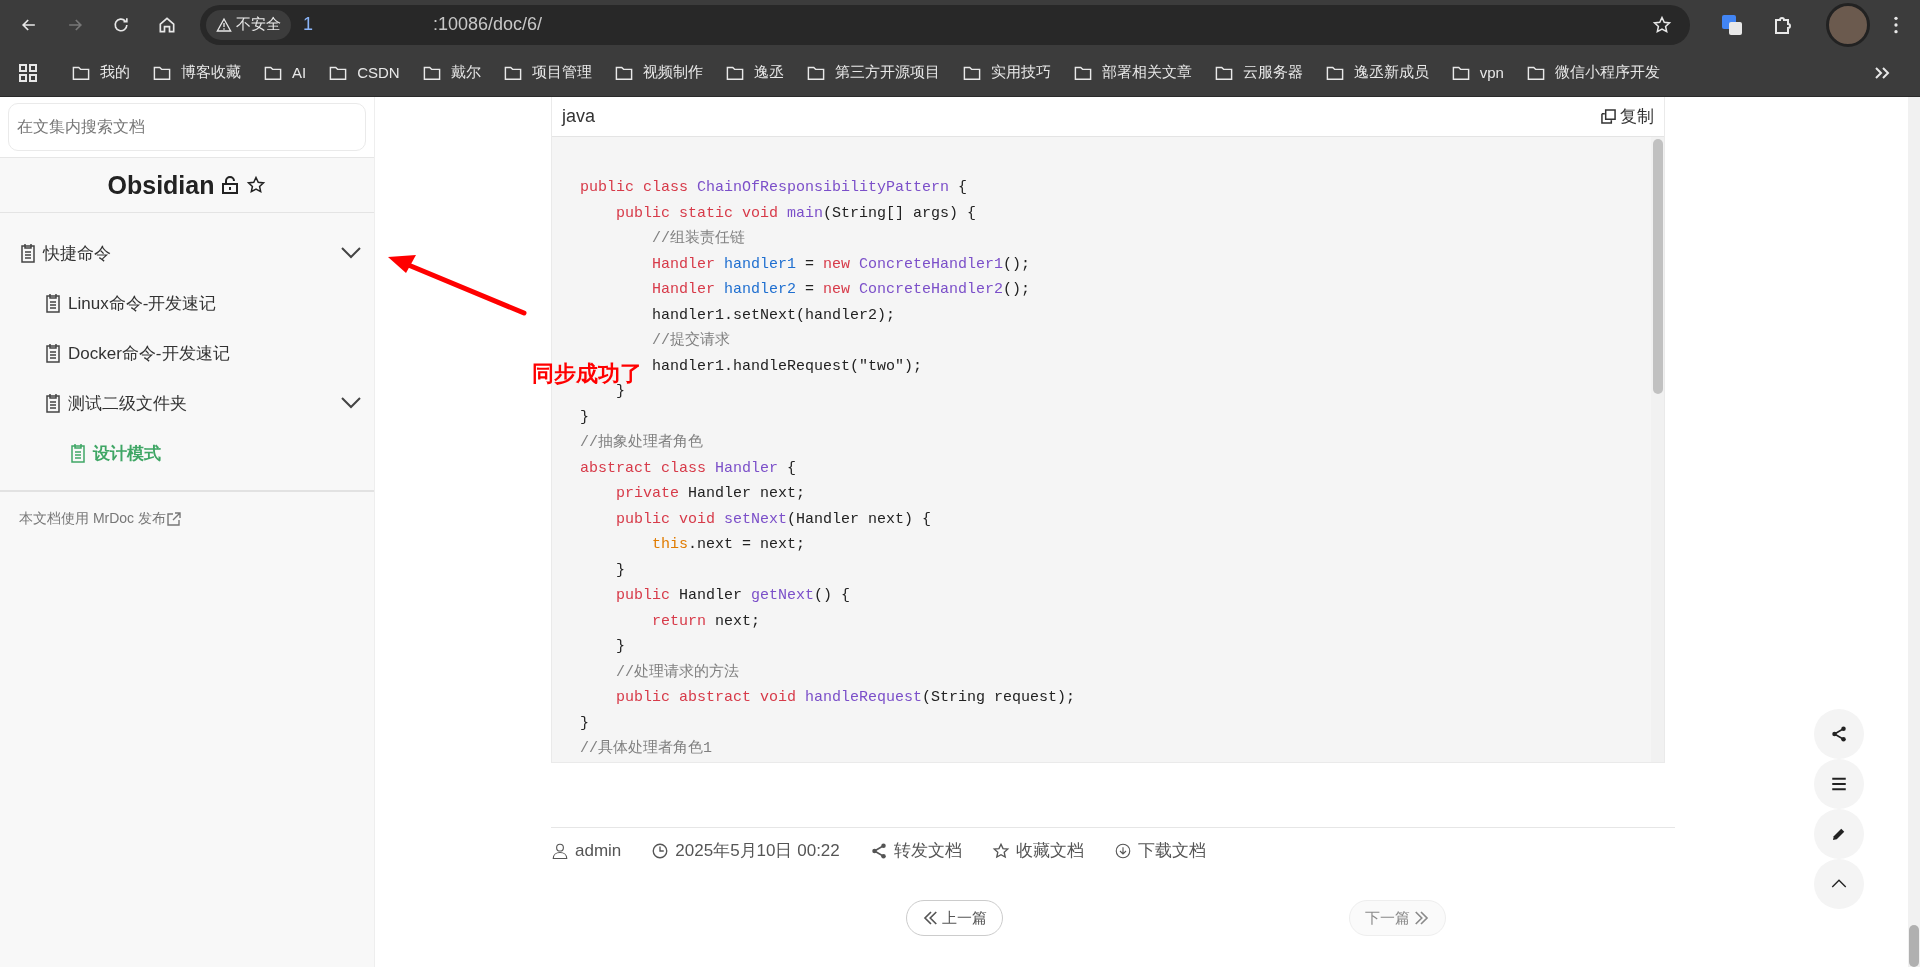 This screenshot has width=1920, height=967. What do you see at coordinates (1627, 116) in the screenshot?
I see `copy-button: 复制` at bounding box center [1627, 116].